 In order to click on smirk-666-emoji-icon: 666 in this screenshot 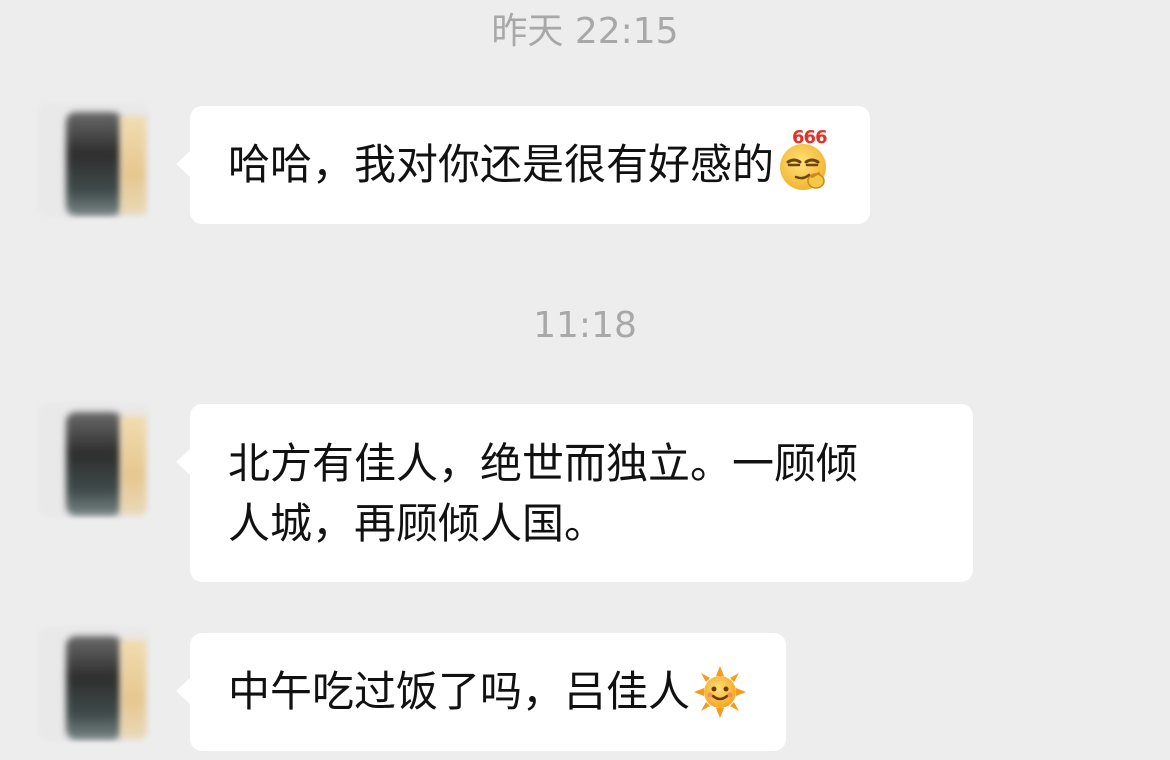, I will do `click(804, 160)`.